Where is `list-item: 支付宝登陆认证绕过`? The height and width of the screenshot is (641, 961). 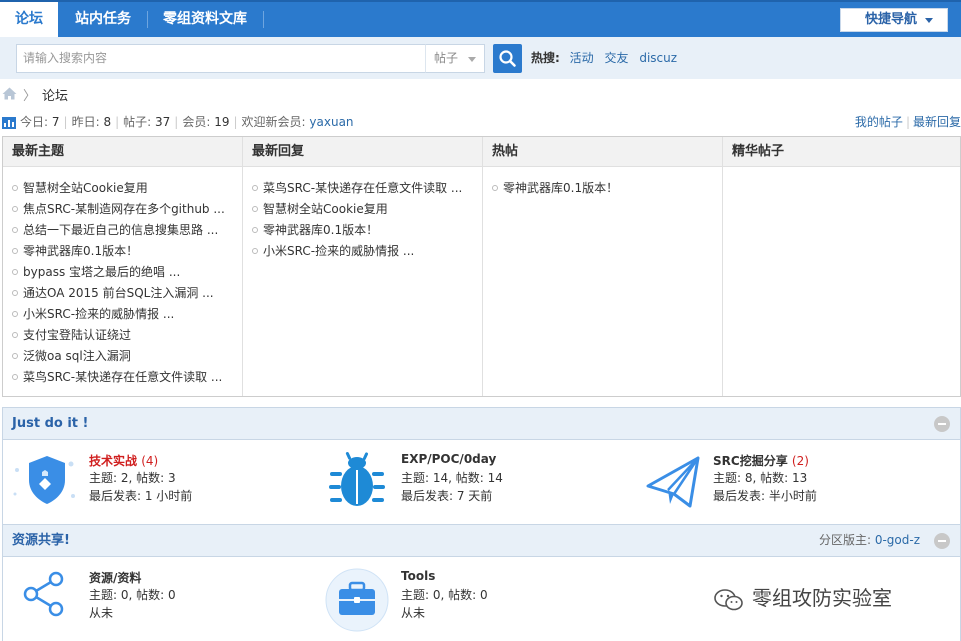 list-item: 支付宝登陆认证绕过 is located at coordinates (127, 335).